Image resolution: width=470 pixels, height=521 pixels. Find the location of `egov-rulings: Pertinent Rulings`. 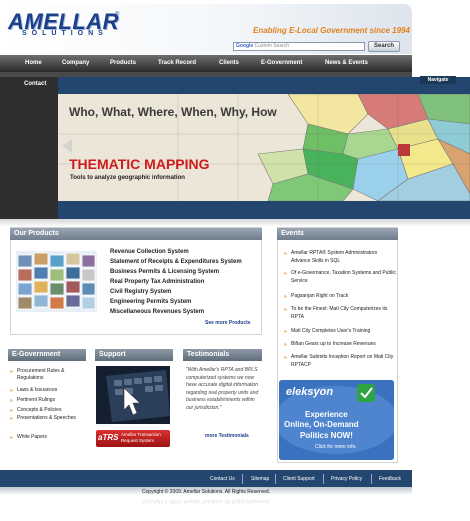

egov-rulings: Pertinent Rulings is located at coordinates (48, 400).